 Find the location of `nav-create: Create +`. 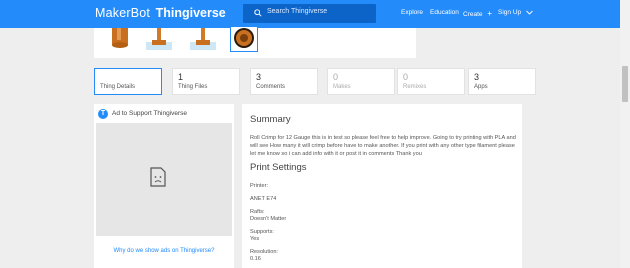

nav-create: Create + is located at coordinates (477, 13).